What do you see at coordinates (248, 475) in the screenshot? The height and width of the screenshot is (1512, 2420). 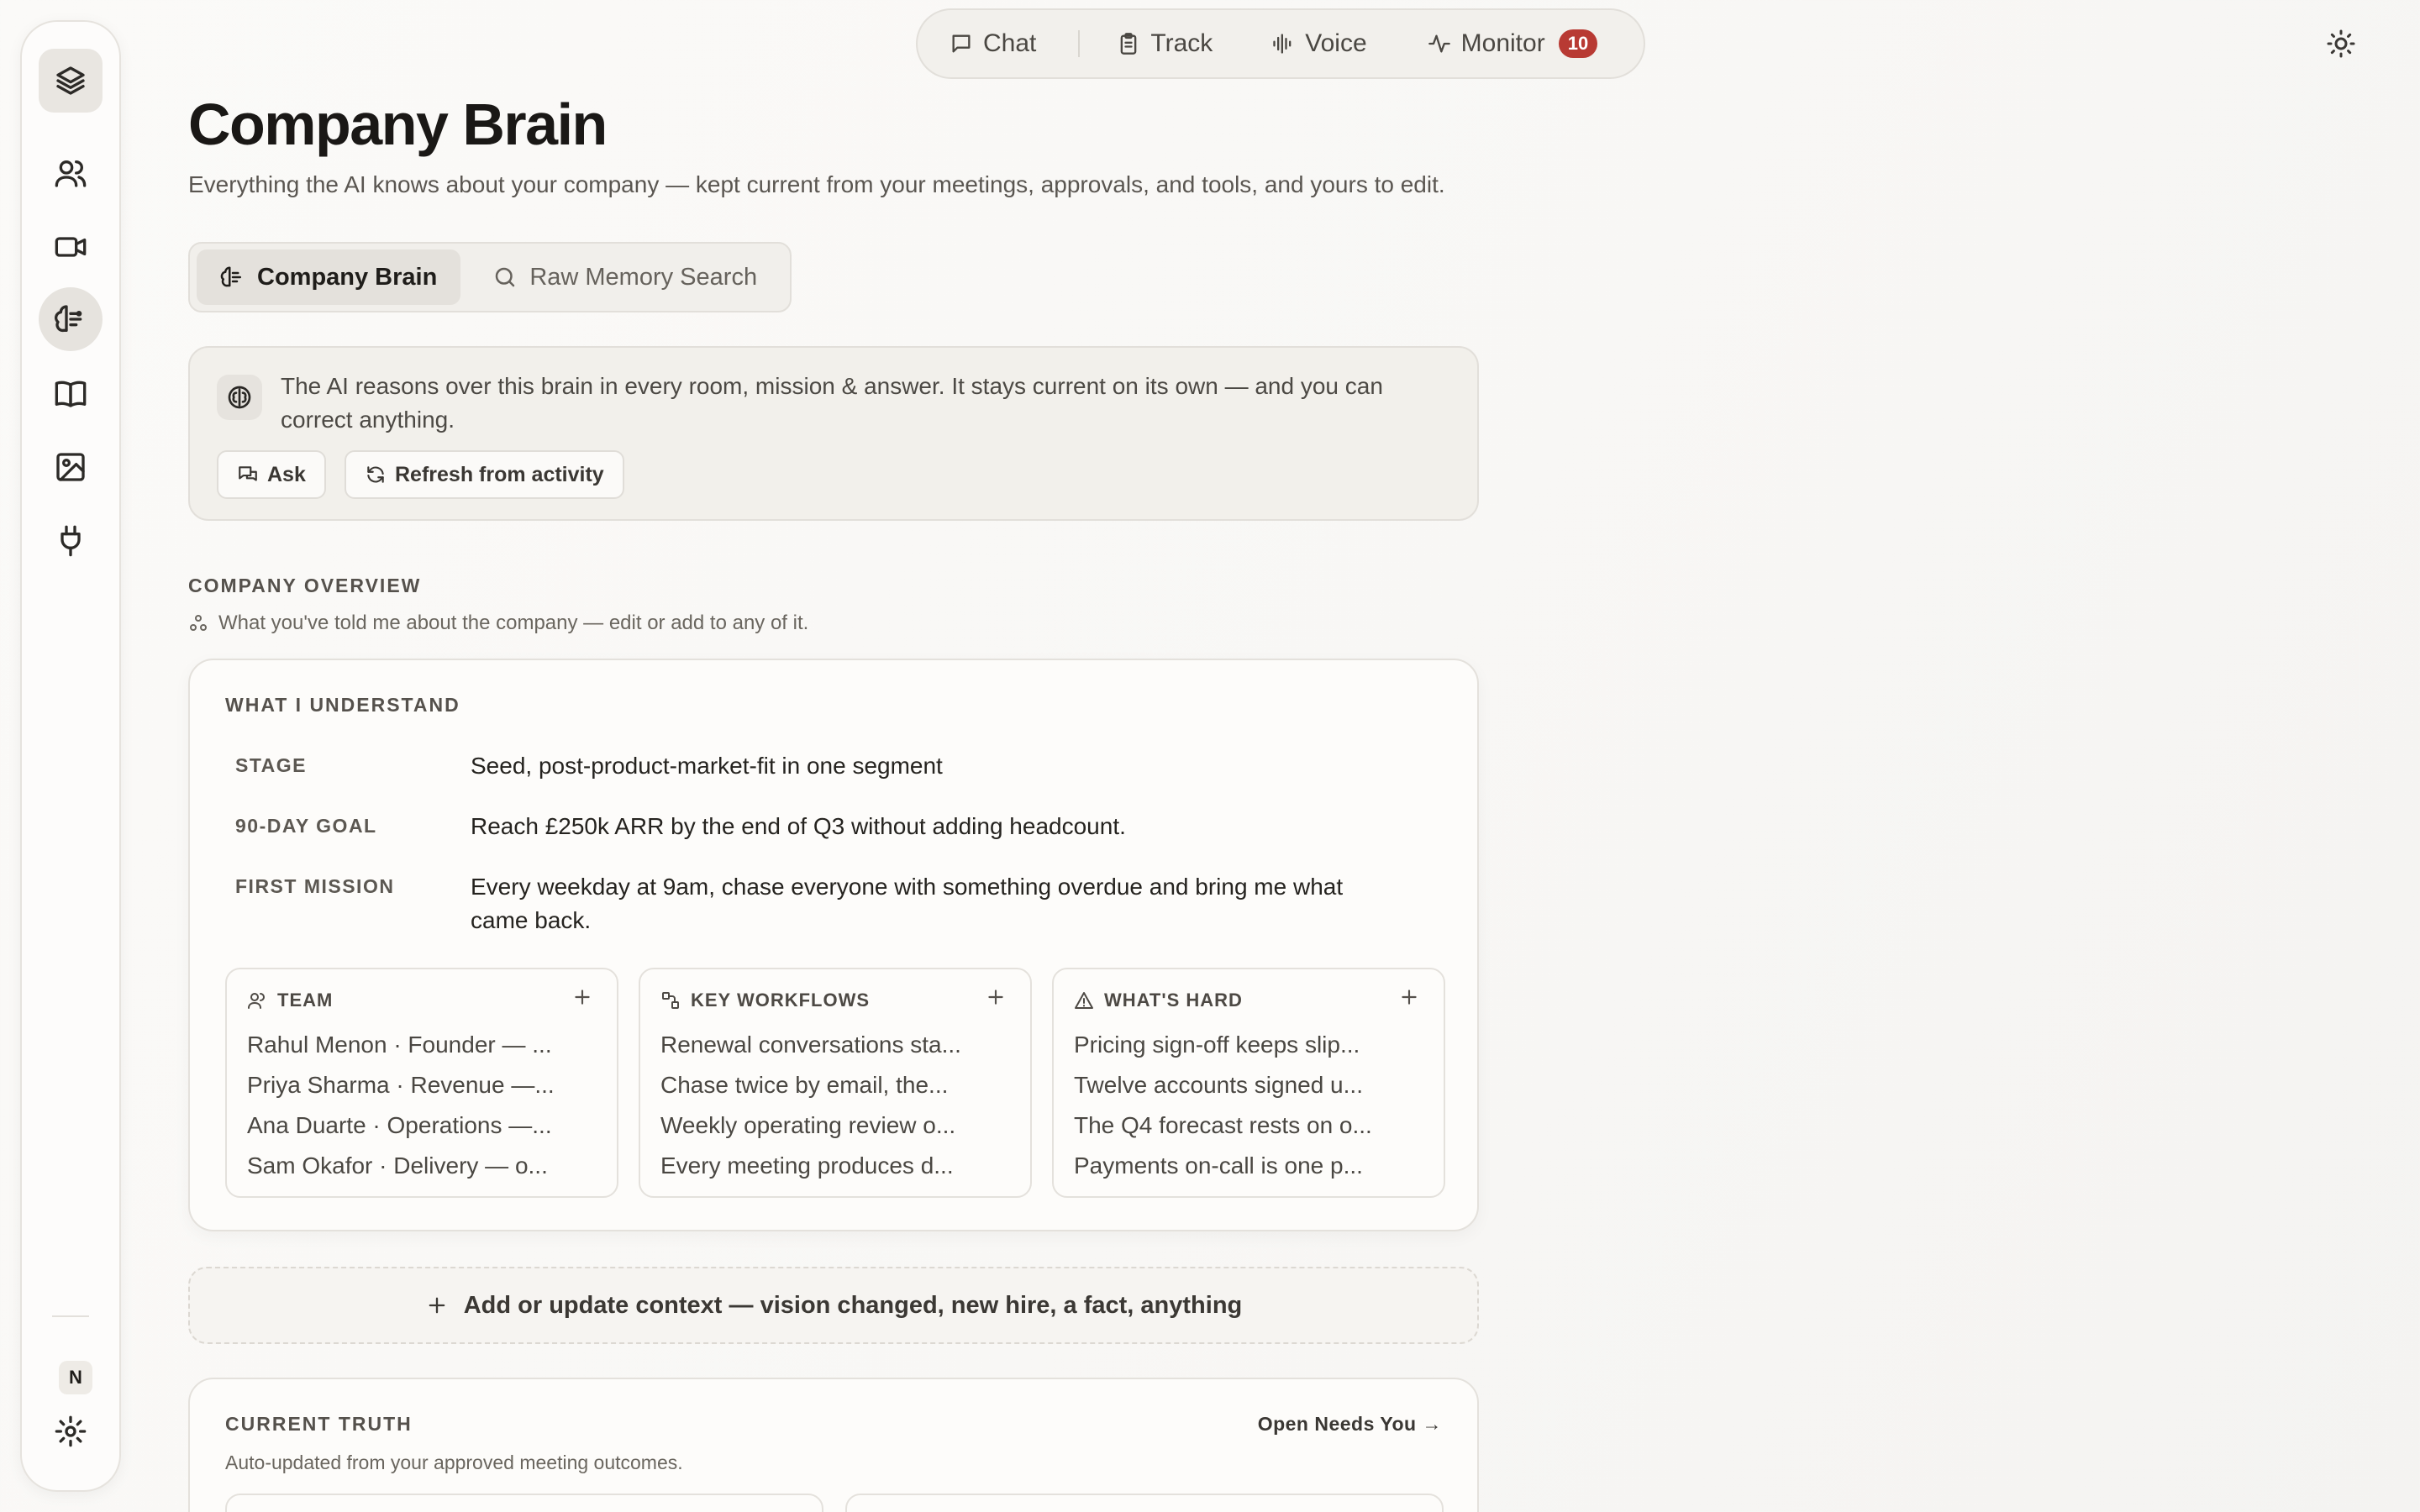 I see `chat-bubbles-icon` at bounding box center [248, 475].